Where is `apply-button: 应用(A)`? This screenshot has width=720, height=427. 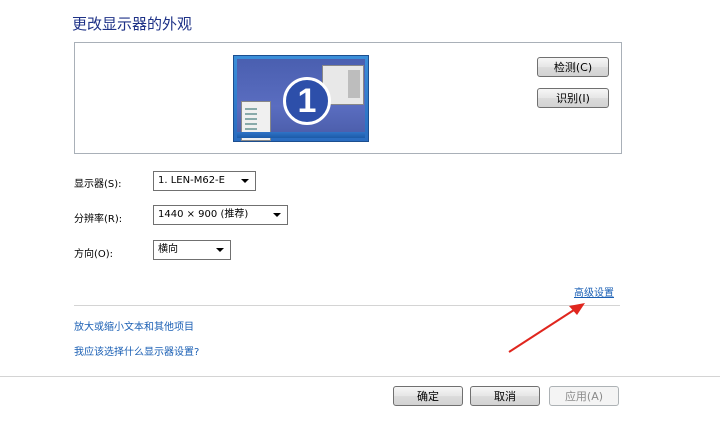
apply-button: 应用(A) is located at coordinates (584, 396).